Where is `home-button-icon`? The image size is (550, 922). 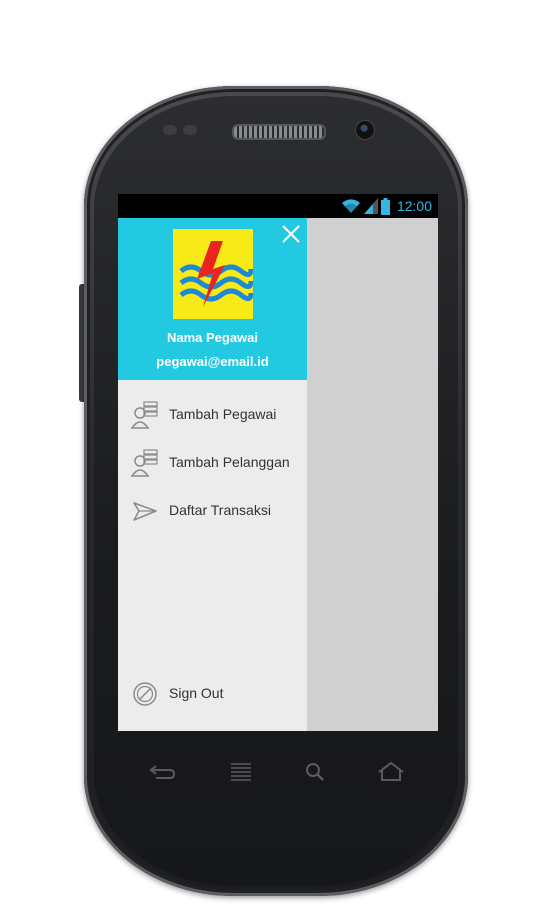 home-button-icon is located at coordinates (391, 772).